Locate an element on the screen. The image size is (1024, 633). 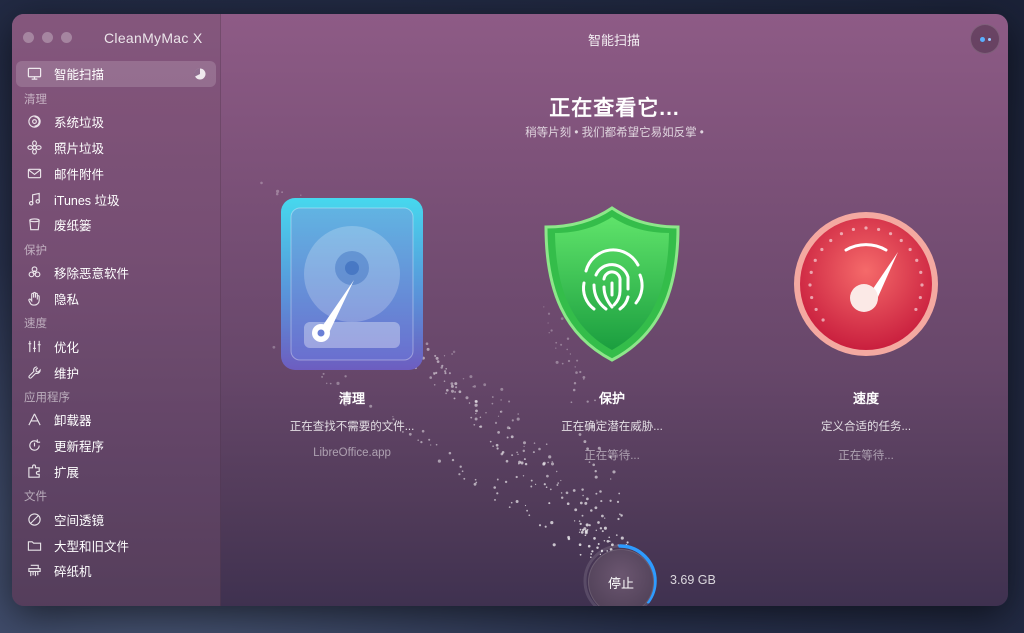
app-title: CleanMyMac X is located at coordinates (153, 38).